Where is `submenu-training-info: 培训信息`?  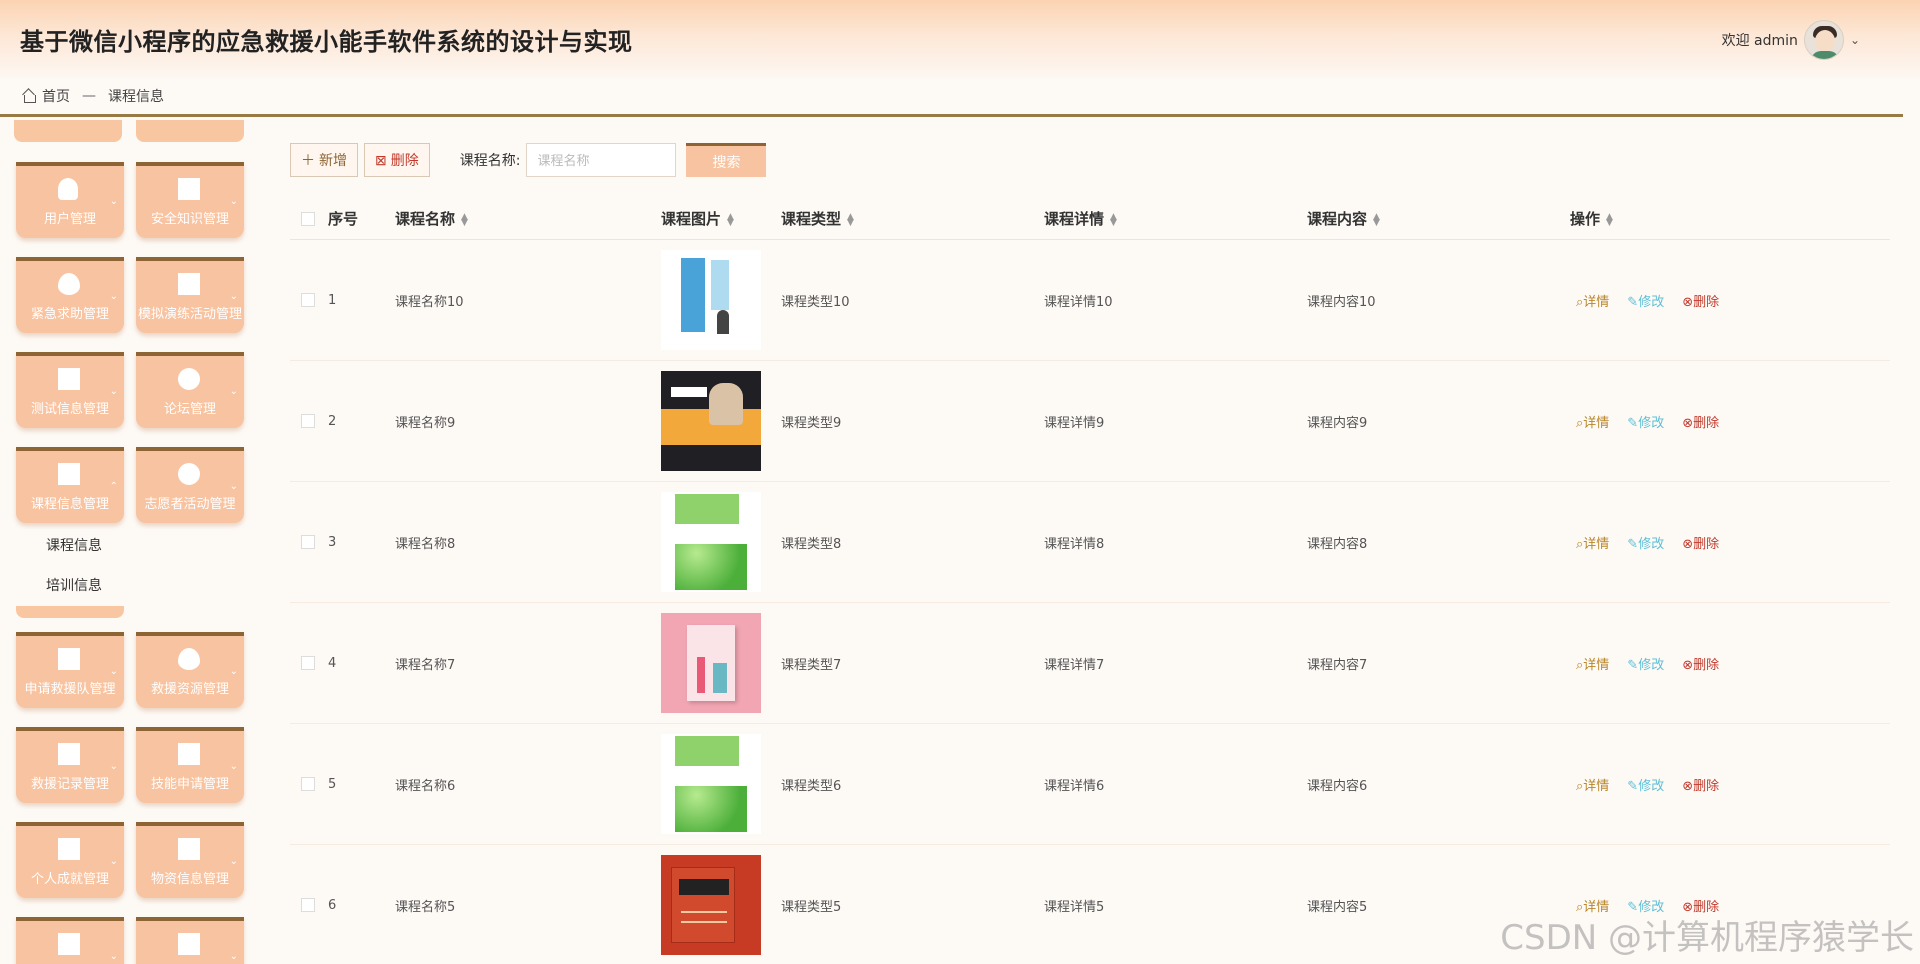
submenu-training-info: 培训信息 is located at coordinates (69, 586).